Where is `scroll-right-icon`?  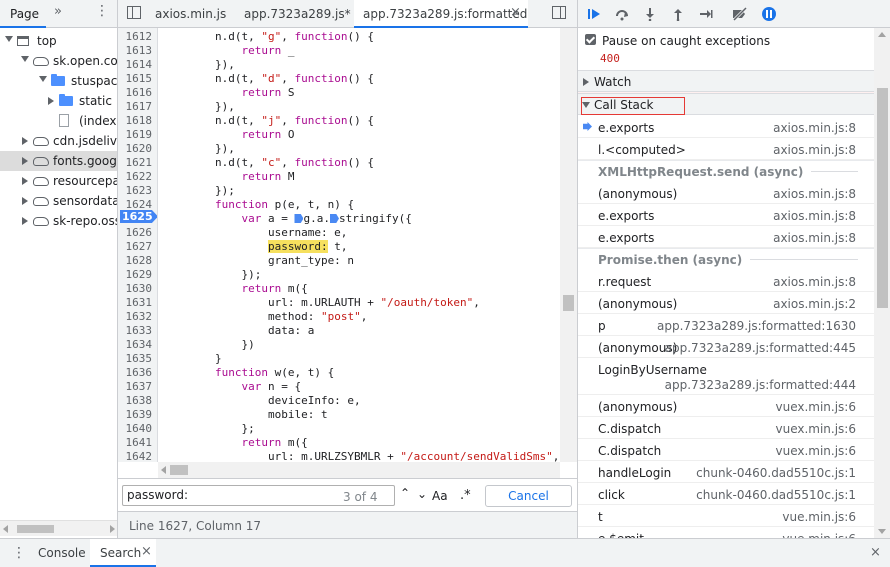
scroll-right-icon is located at coordinates (112, 529).